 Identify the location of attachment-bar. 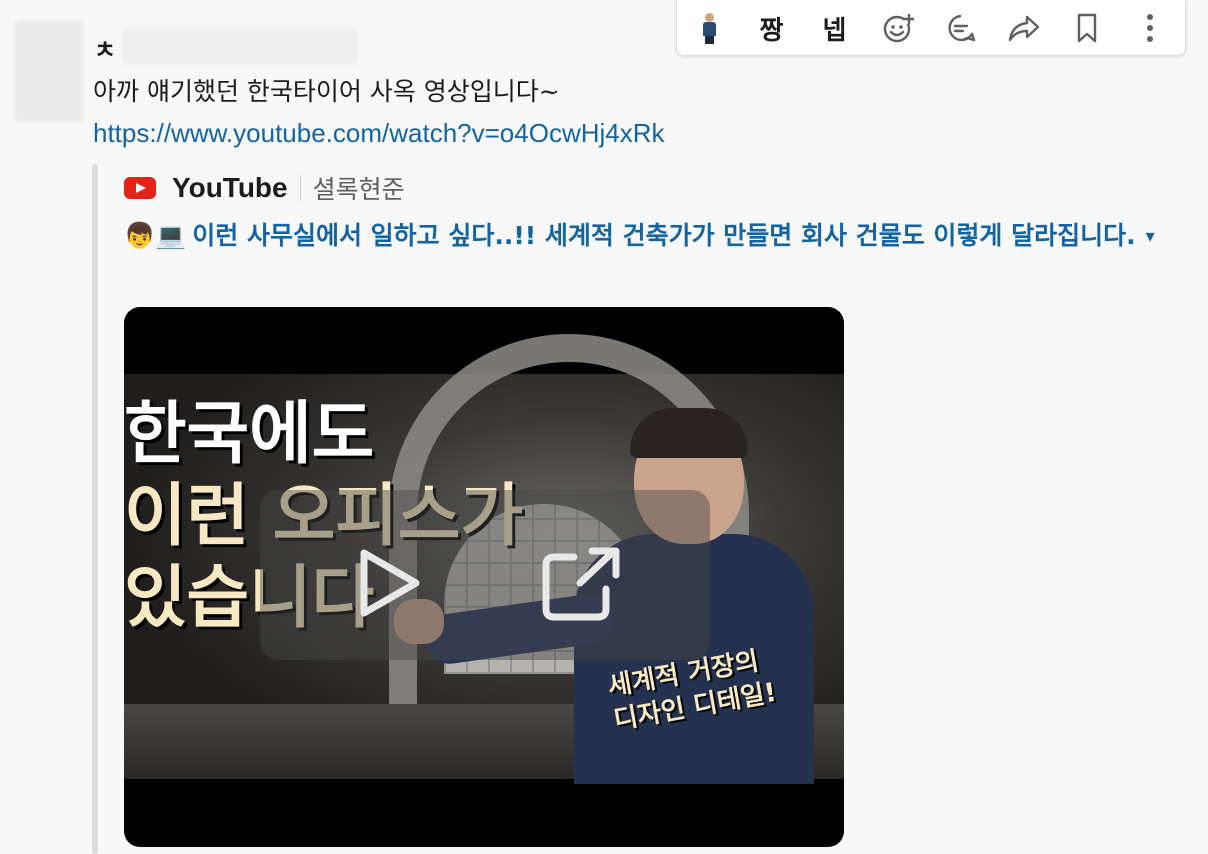
(95, 509).